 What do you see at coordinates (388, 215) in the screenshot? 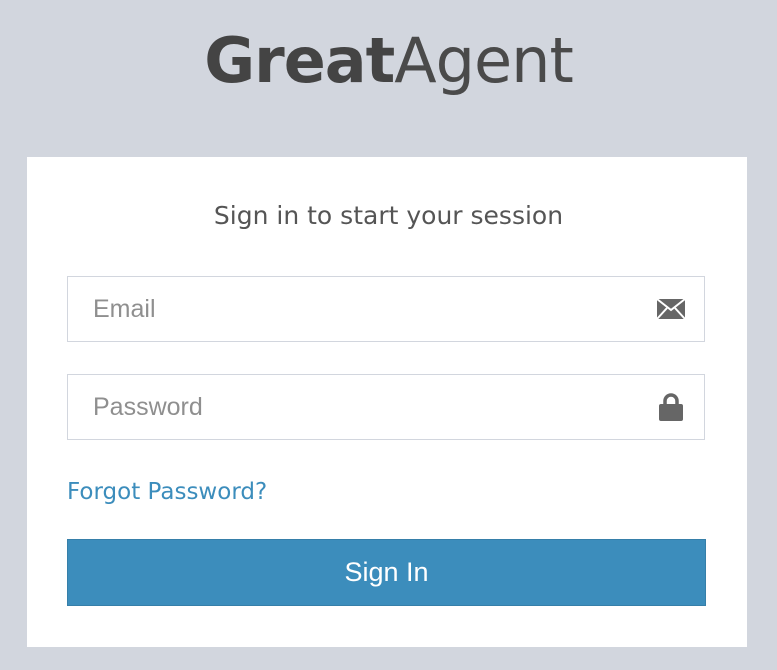
I see `login-box-message: Sign in to start your session` at bounding box center [388, 215].